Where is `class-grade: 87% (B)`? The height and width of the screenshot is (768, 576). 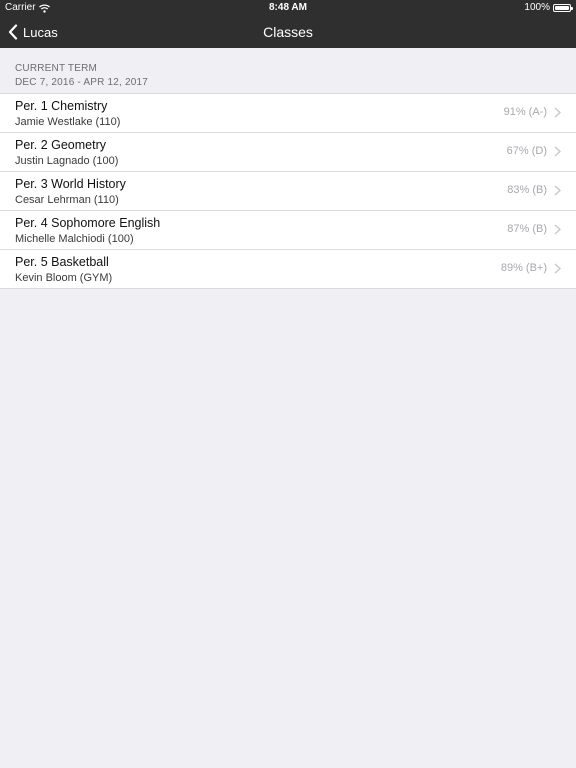 class-grade: 87% (B) is located at coordinates (527, 229).